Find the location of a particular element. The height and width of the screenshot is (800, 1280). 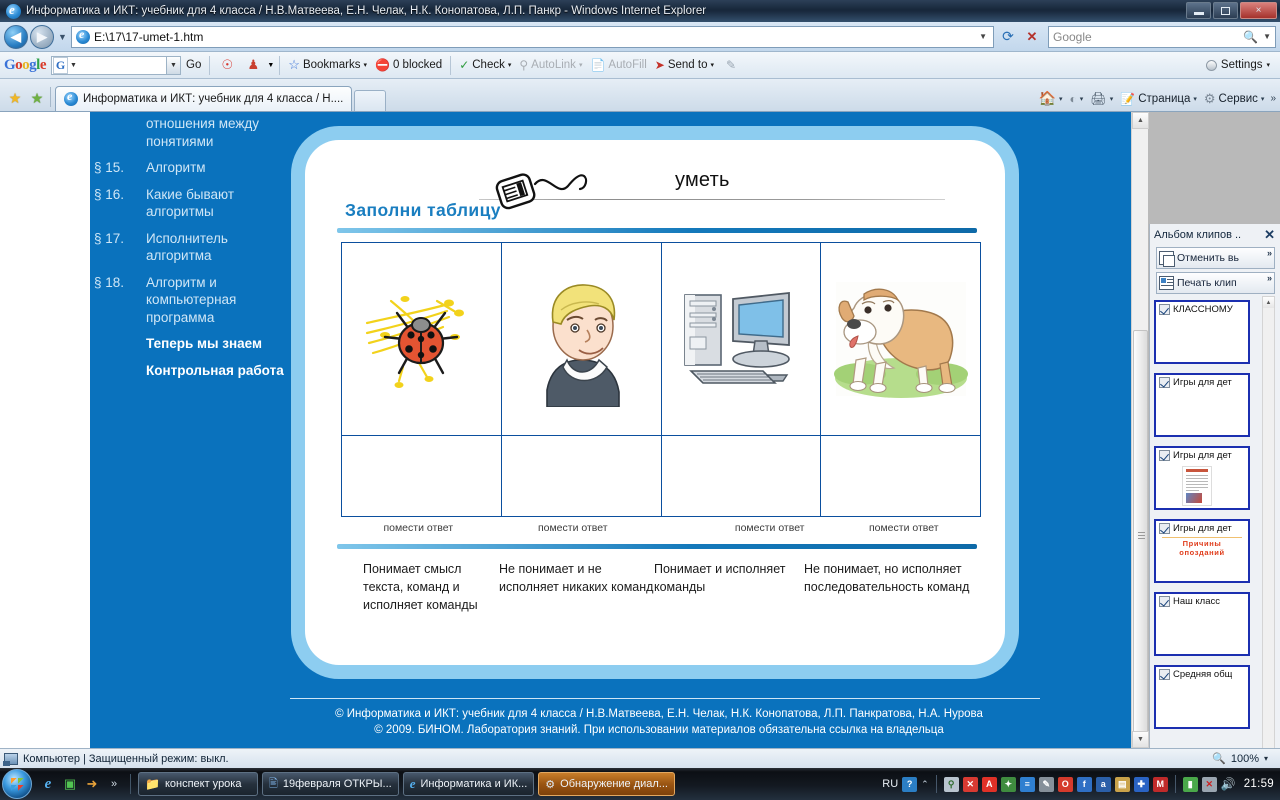

antivirus-icon: ✦ is located at coordinates (1008, 784).